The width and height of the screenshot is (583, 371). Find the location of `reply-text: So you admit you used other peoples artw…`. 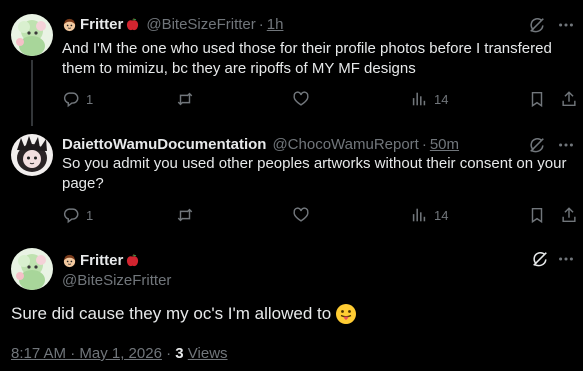

reply-text: So you admit you used other peoples artw… is located at coordinates (314, 173).